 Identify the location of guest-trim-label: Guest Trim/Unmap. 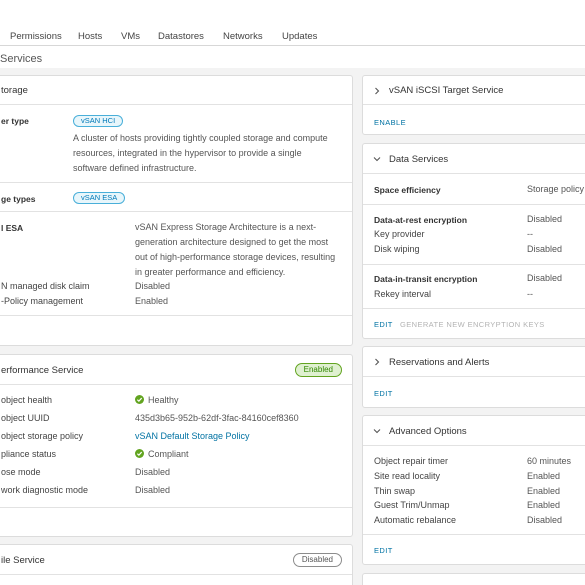
(412, 505).